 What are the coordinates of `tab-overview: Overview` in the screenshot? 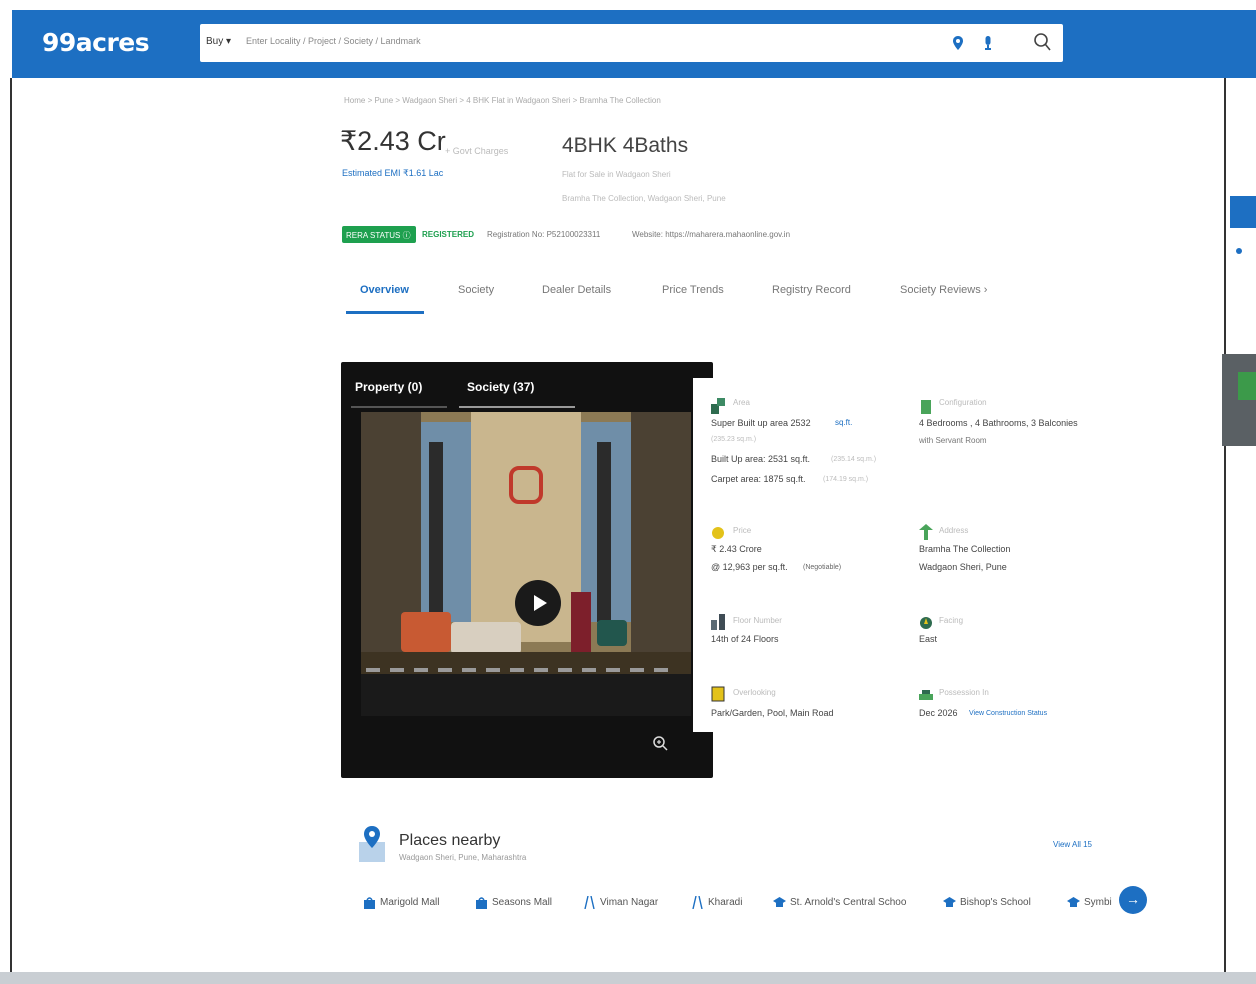 It's located at (384, 290).